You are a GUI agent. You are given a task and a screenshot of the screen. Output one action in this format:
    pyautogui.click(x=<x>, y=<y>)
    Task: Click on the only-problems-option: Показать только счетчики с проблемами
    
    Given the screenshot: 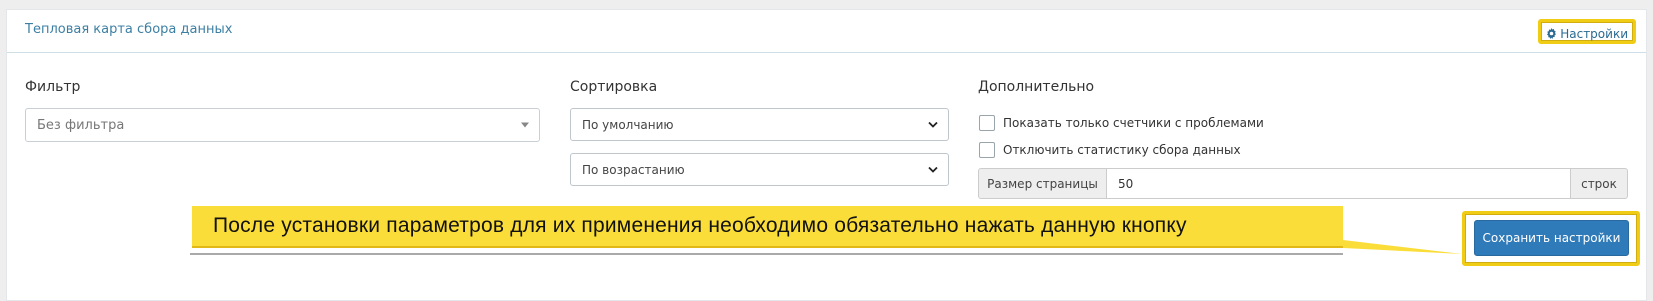 What is the action you would take?
    pyautogui.click(x=1121, y=123)
    